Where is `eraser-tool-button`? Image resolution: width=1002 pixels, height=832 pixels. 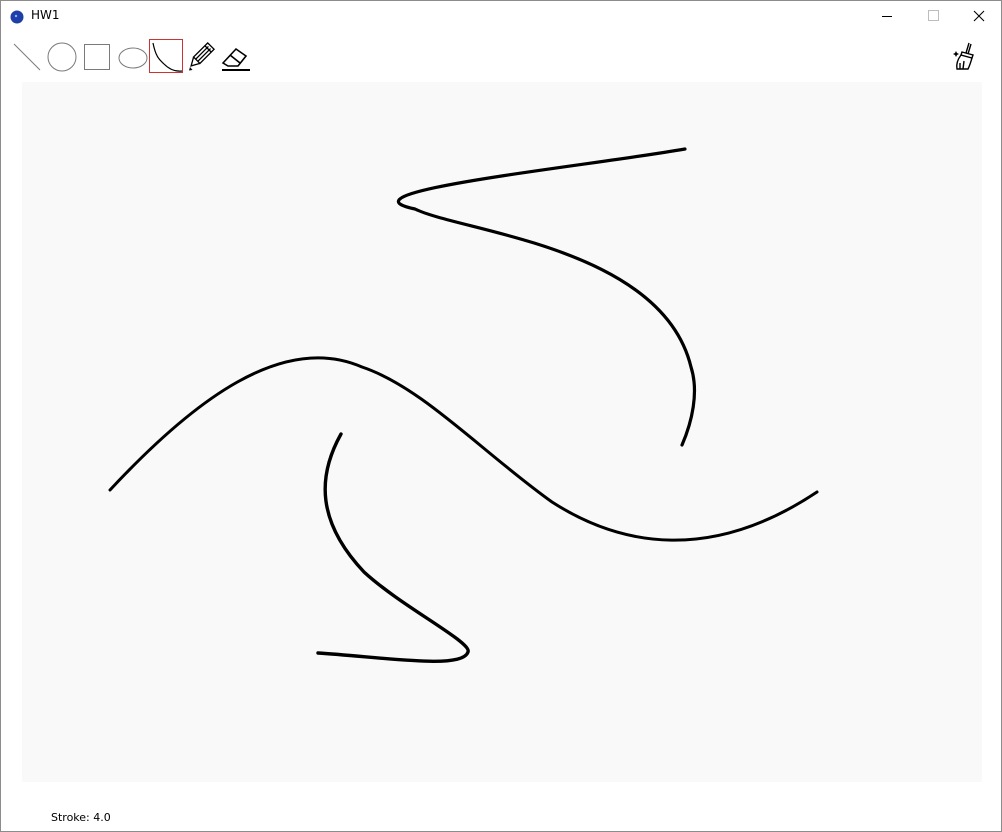
eraser-tool-button is located at coordinates (236, 56).